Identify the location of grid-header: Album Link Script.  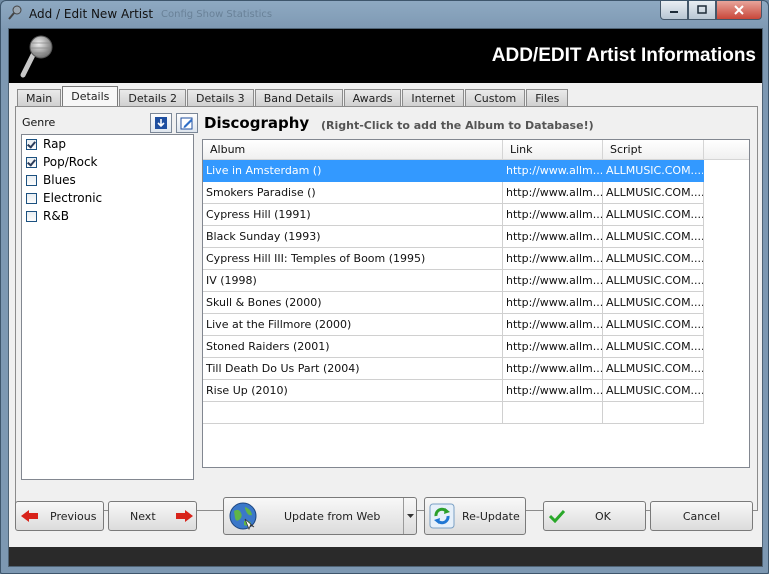
(476, 150).